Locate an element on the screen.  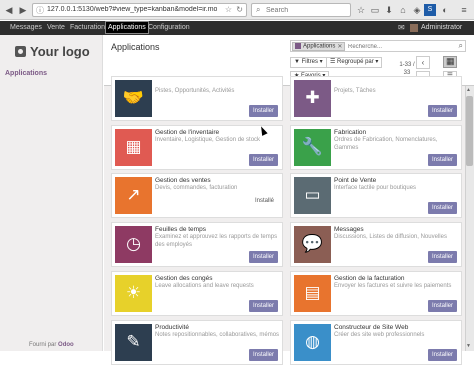
facet-label: Applications is located at coordinates (319, 46).